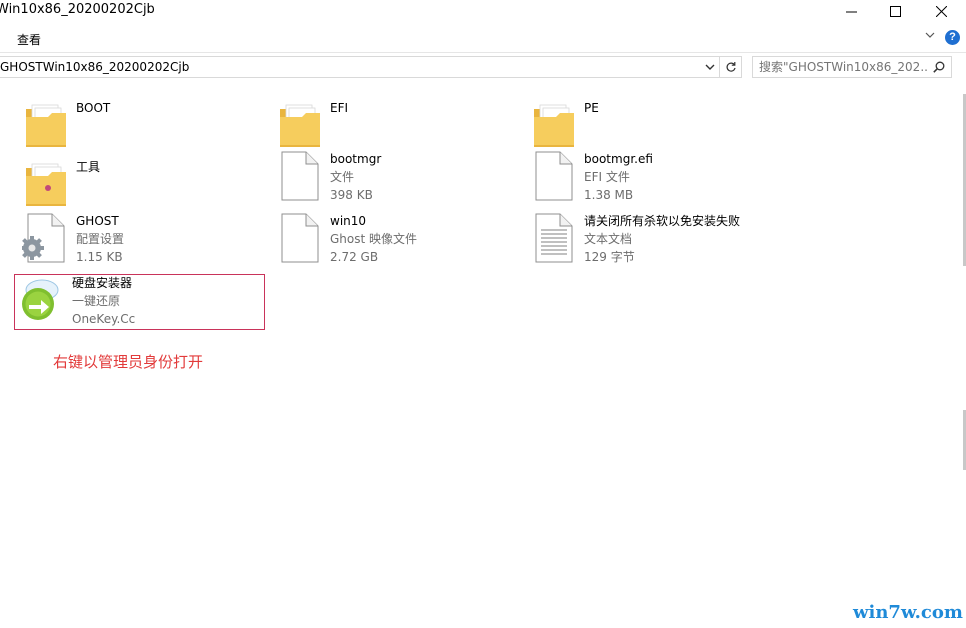  Describe the element at coordinates (618, 159) in the screenshot. I see `item-name: bootmgr.efi` at that location.